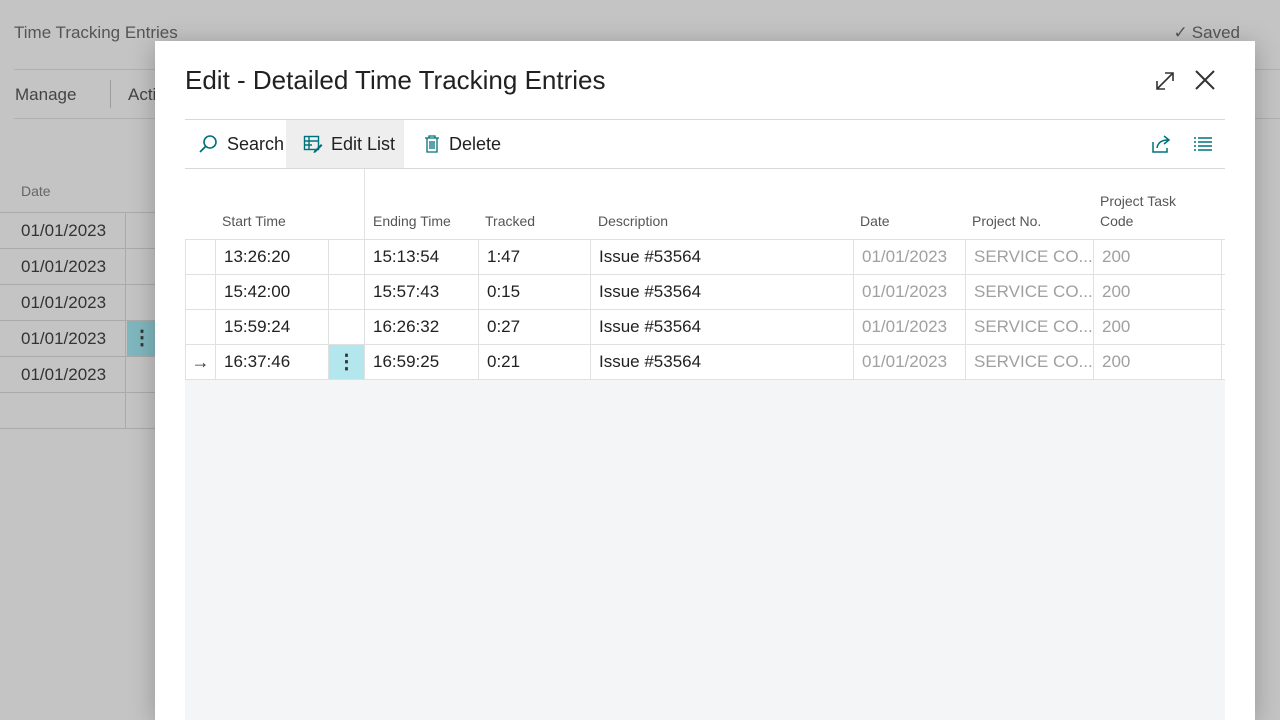 Image resolution: width=1280 pixels, height=720 pixels. What do you see at coordinates (272, 257) in the screenshot?
I see `start-time-cell: 13:26:20` at bounding box center [272, 257].